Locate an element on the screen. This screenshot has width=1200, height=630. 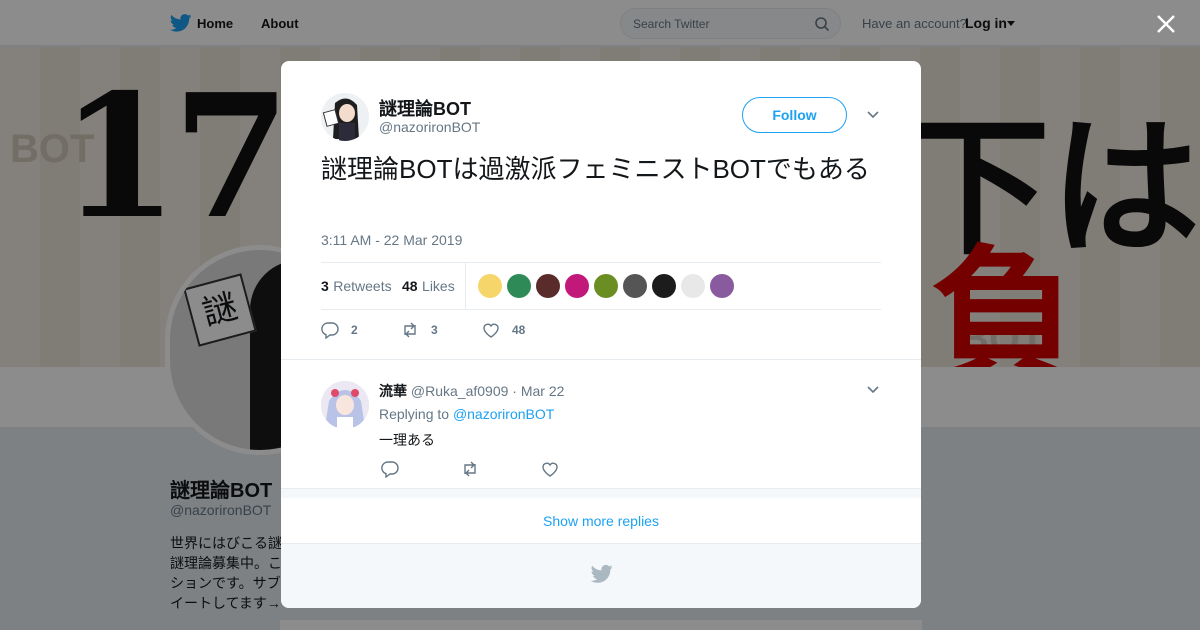
reply-date: · Mar 22 is located at coordinates (538, 391).